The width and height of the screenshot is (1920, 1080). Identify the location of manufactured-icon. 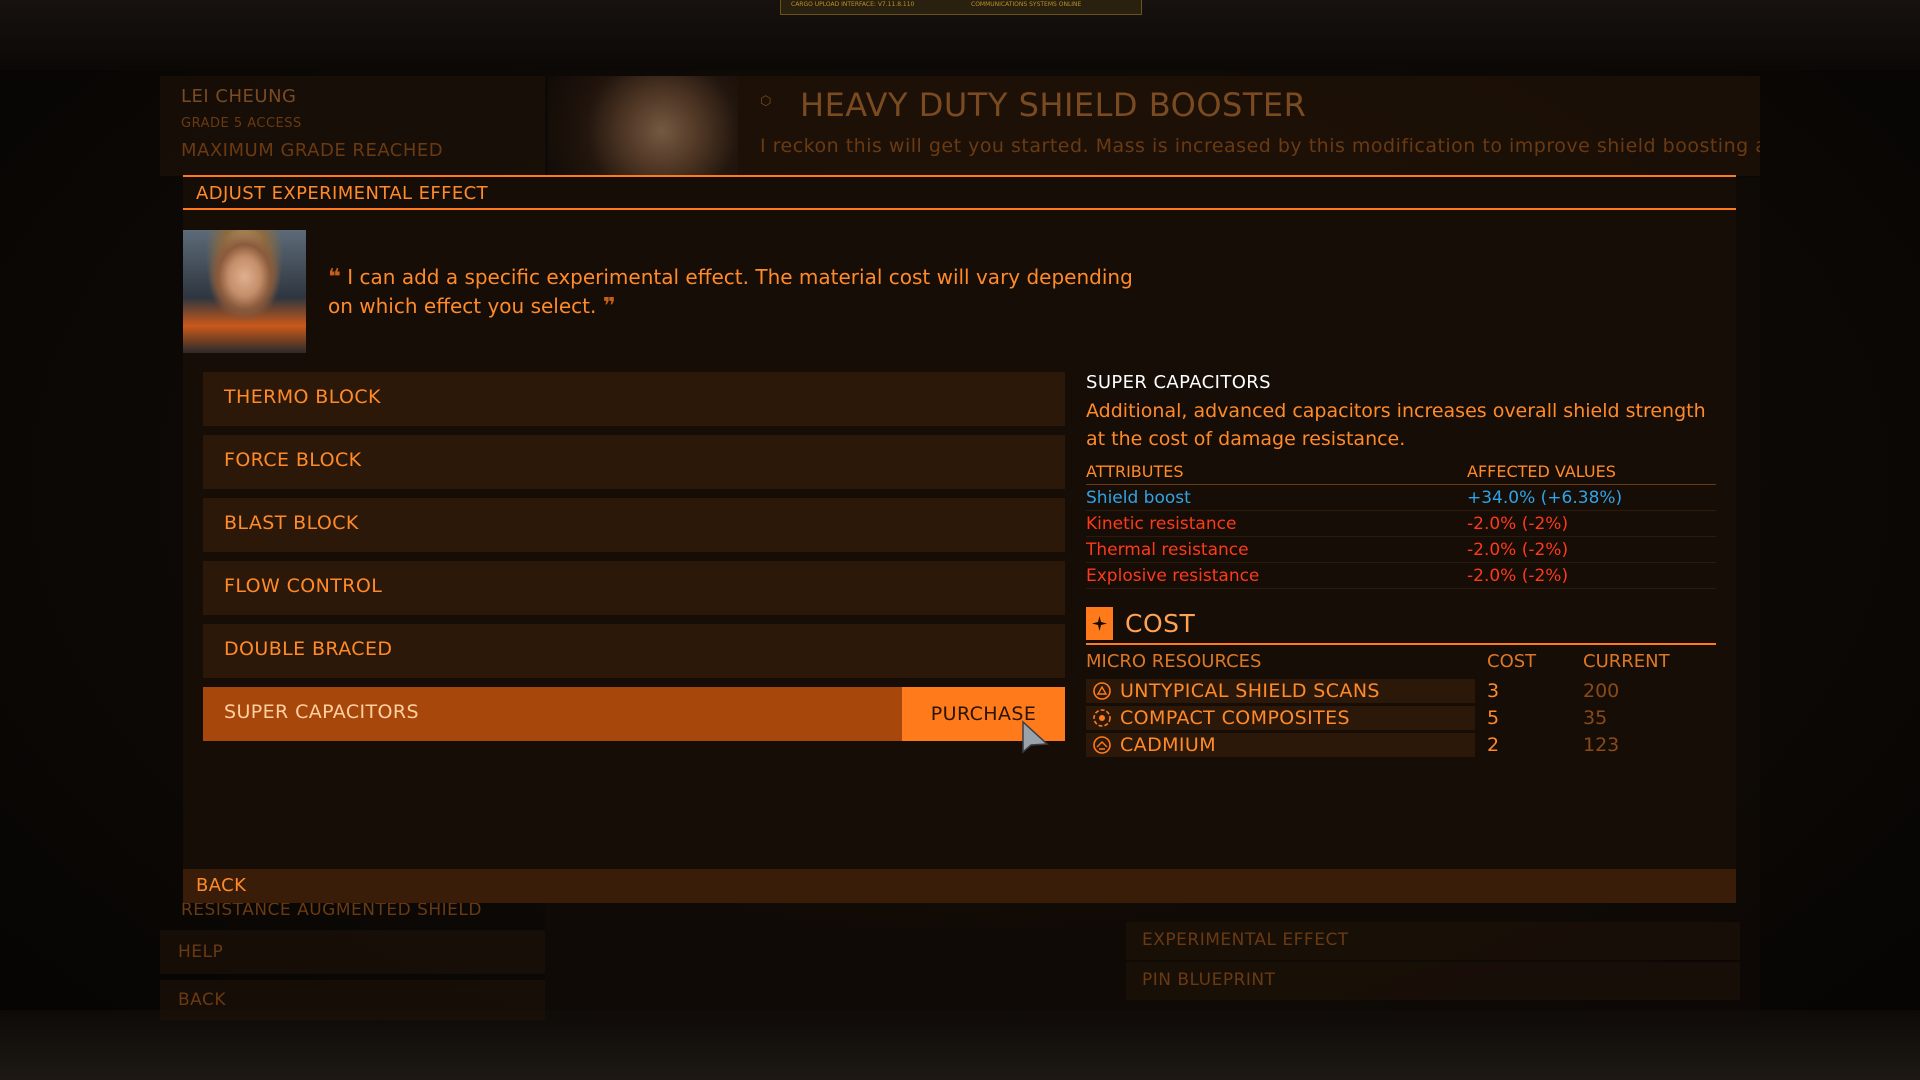
(1102, 717).